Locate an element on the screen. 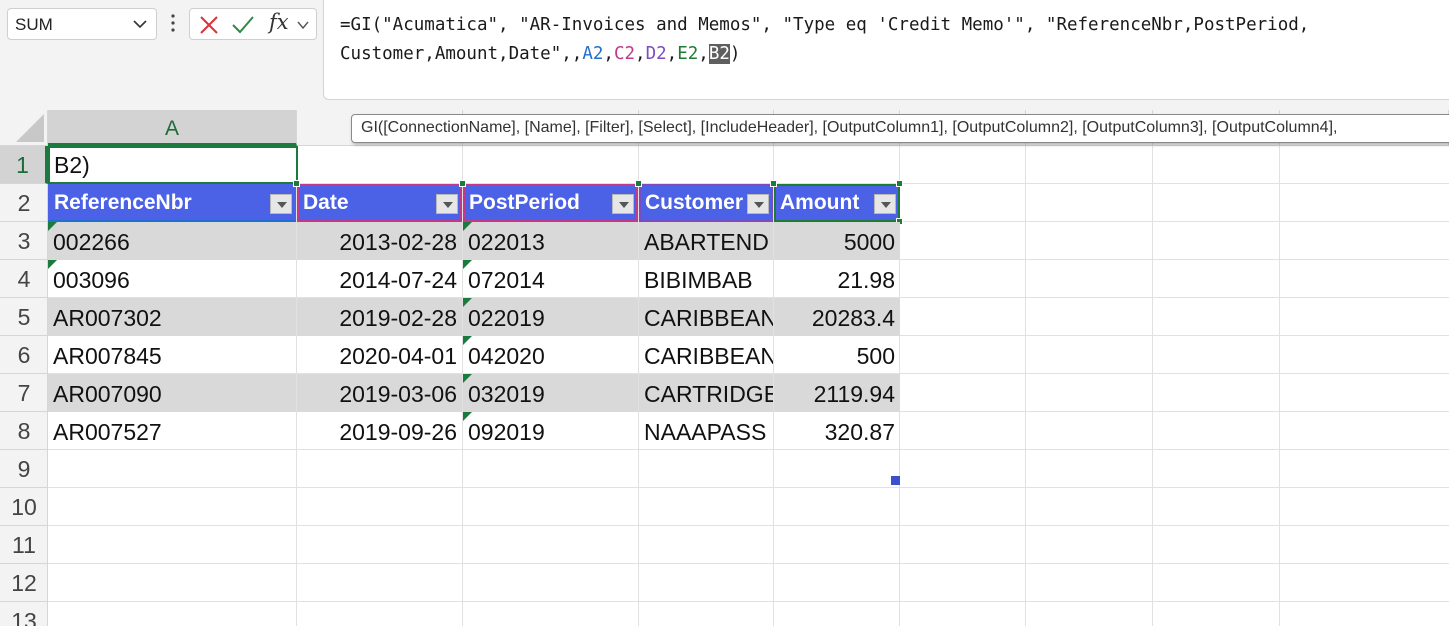  cell-postperiod: 042020 is located at coordinates (550, 355).